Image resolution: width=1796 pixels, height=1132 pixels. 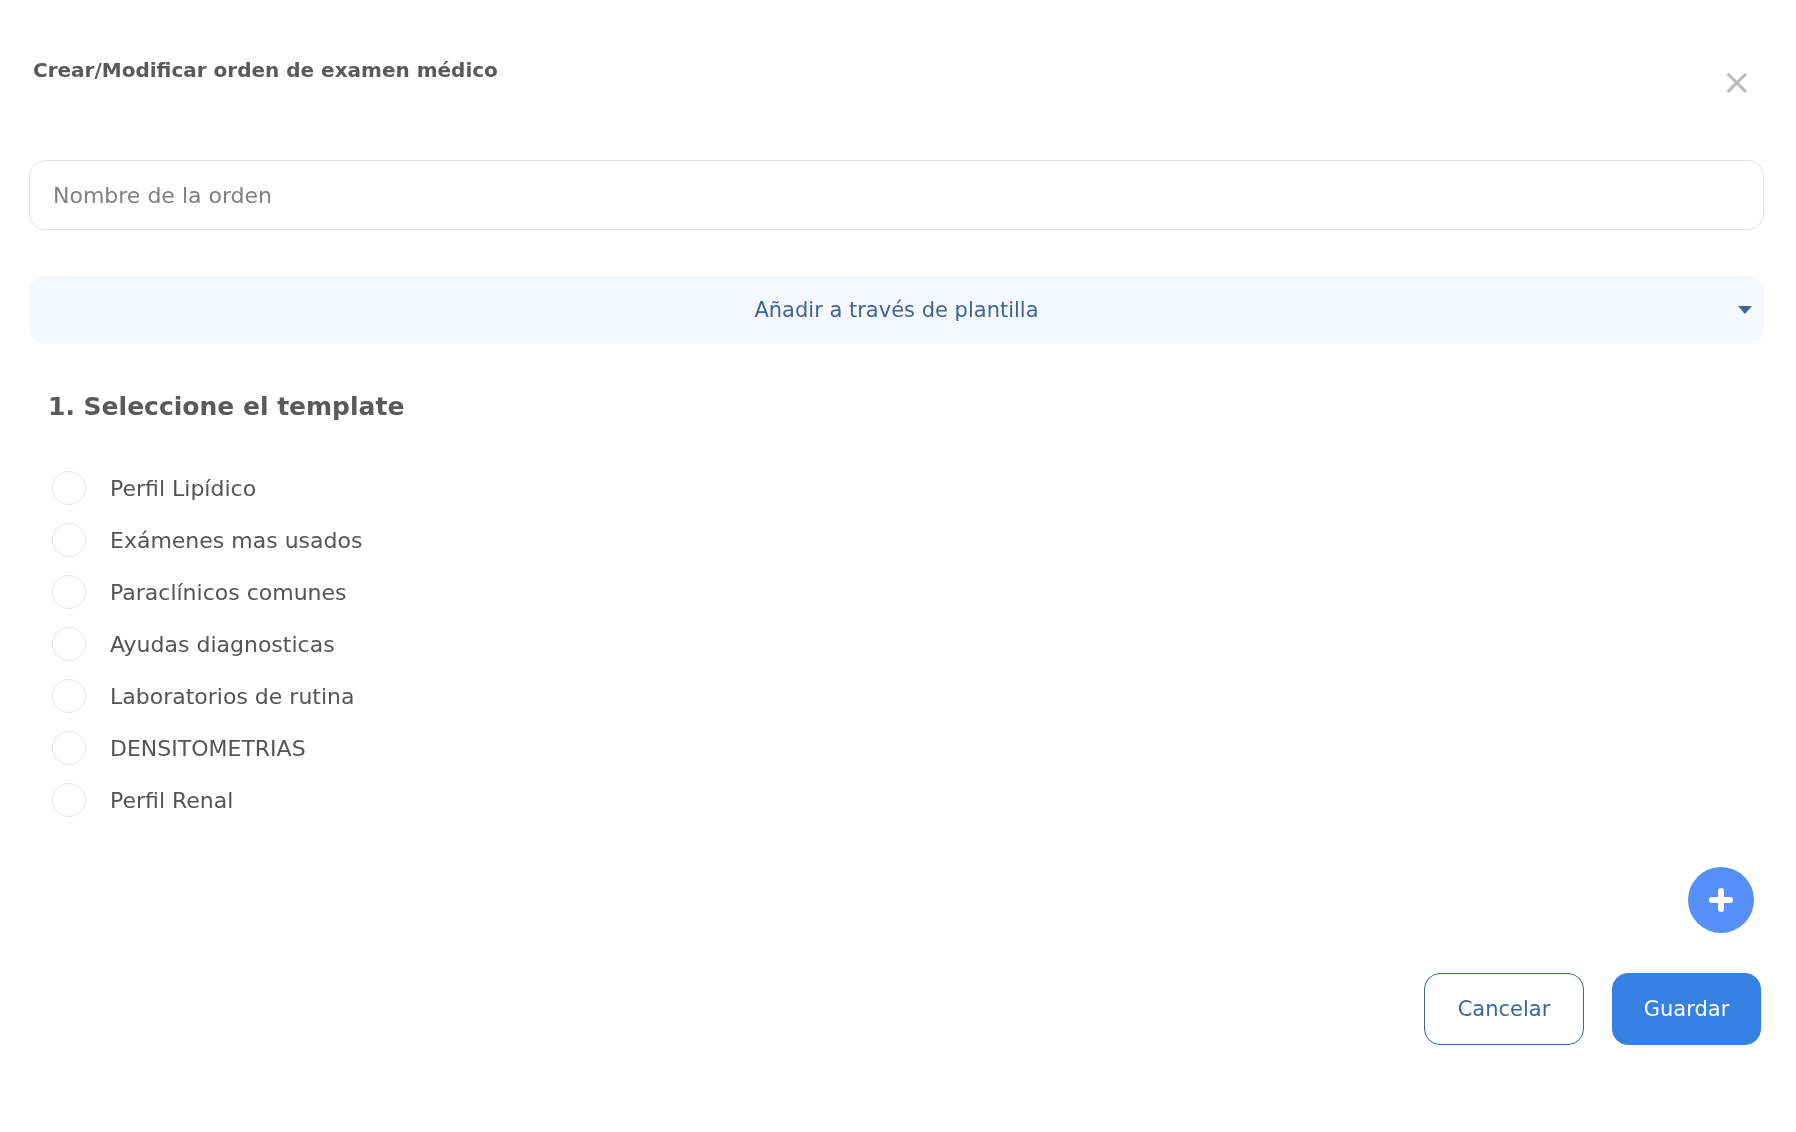 I want to click on section-heading: 1. Seleccione el template, so click(x=227, y=406).